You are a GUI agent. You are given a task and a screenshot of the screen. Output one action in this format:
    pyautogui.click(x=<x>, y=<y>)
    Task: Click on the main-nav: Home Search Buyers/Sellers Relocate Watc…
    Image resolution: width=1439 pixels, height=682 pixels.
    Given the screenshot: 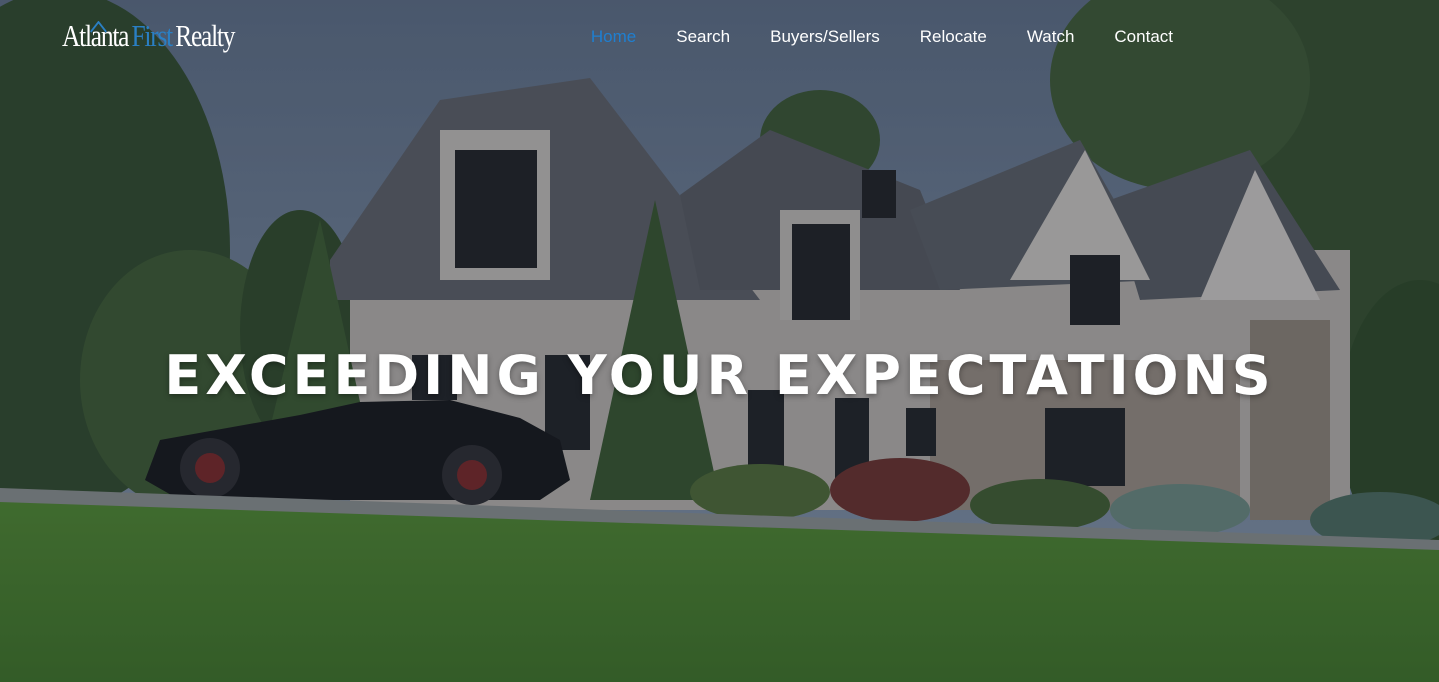 What is the action you would take?
    pyautogui.click(x=882, y=37)
    